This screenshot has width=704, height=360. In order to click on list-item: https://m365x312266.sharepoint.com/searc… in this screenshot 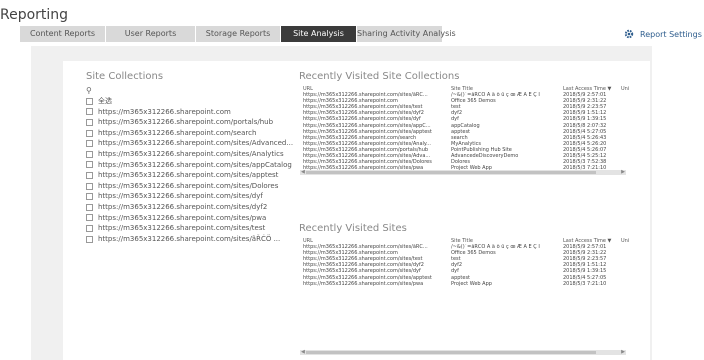, I will do `click(189, 133)`.